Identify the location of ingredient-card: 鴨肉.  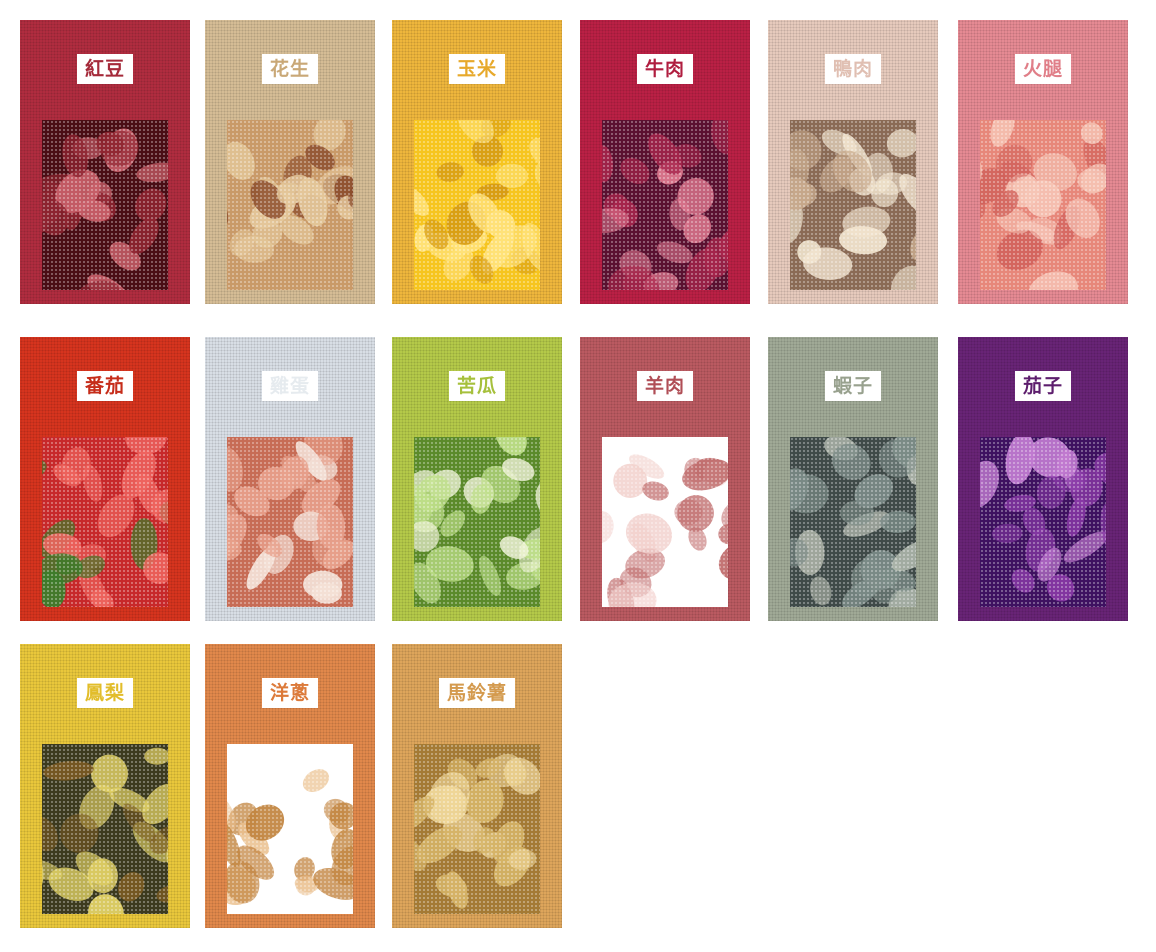
(853, 162).